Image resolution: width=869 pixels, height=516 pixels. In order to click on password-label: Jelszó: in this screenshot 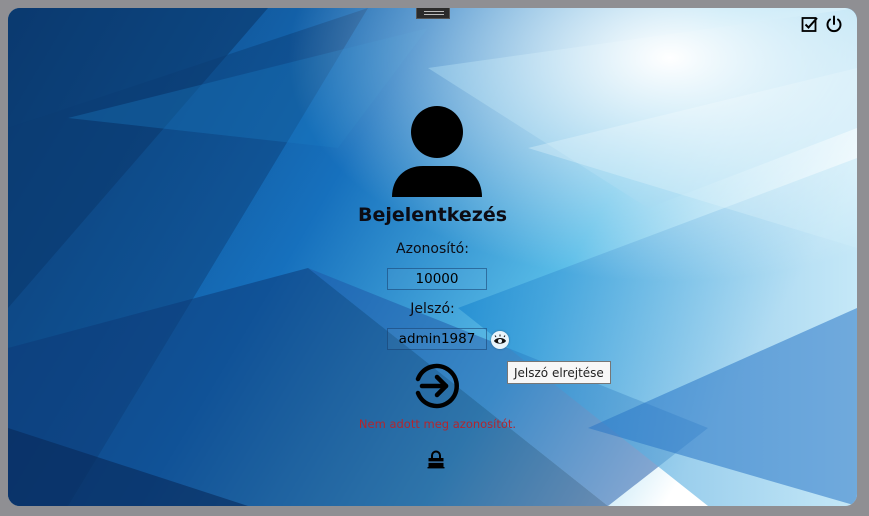, I will do `click(432, 309)`.